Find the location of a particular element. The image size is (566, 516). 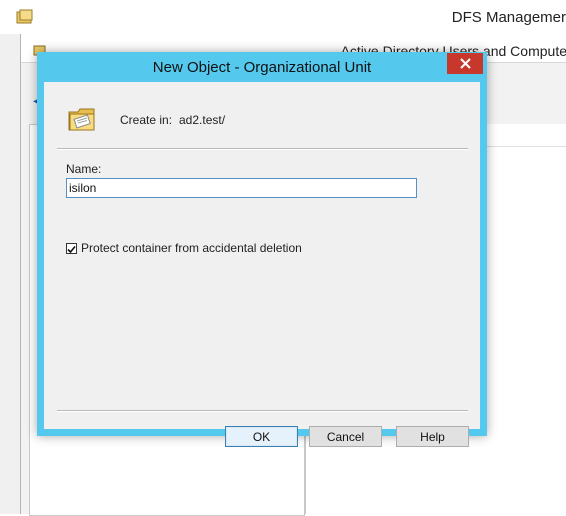

dfs-titlebar: DFS Managemer is located at coordinates (283, 17).